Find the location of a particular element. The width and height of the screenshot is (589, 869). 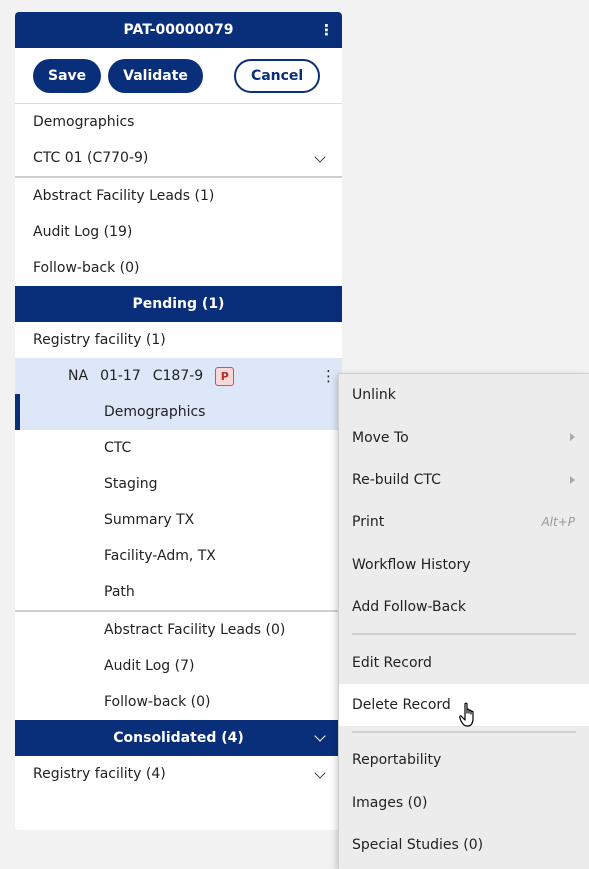

nav-abstract-facility-leads: Abstract Facility Leads (1) is located at coordinates (178, 196).